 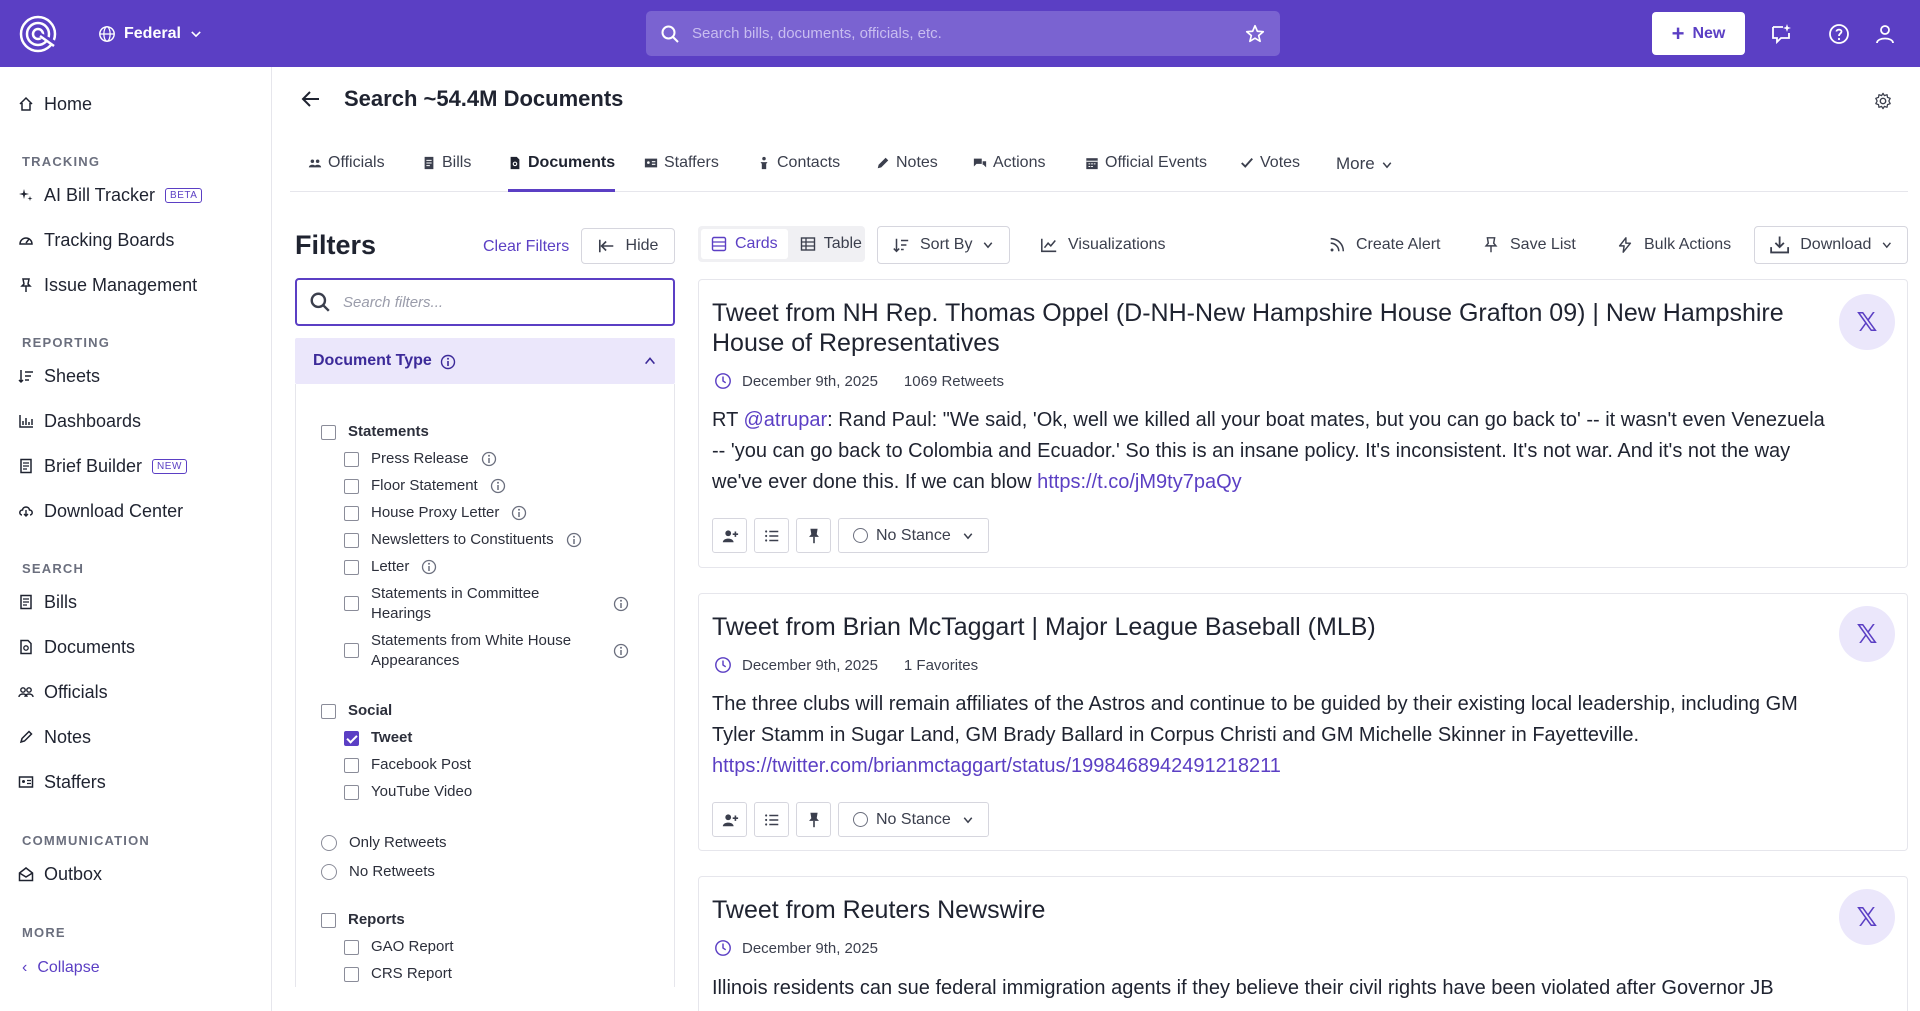 What do you see at coordinates (351, 738) in the screenshot?
I see `checkbox-checked` at bounding box center [351, 738].